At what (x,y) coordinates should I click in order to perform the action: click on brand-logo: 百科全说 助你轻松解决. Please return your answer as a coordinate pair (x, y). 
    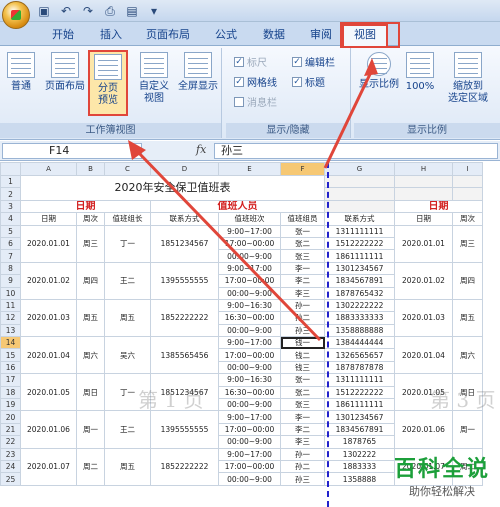
    Looking at the image, I should click on (442, 475).